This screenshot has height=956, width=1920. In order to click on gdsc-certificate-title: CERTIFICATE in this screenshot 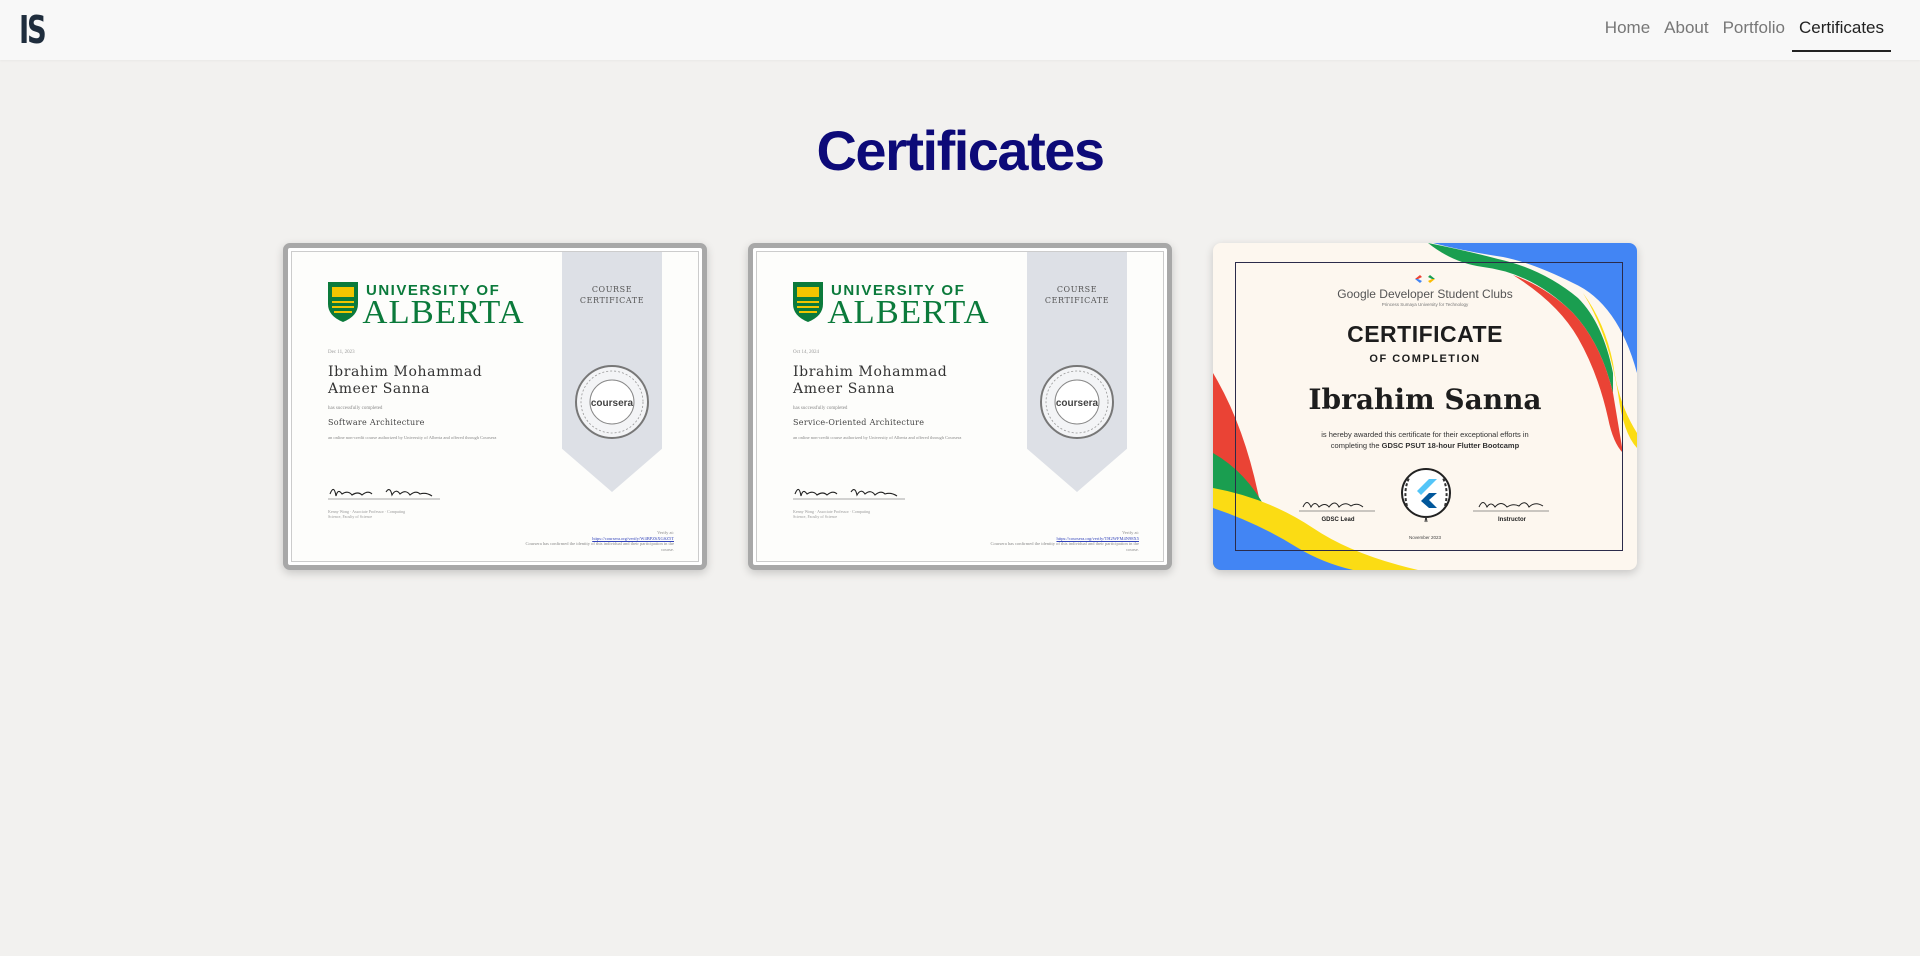, I will do `click(1425, 334)`.